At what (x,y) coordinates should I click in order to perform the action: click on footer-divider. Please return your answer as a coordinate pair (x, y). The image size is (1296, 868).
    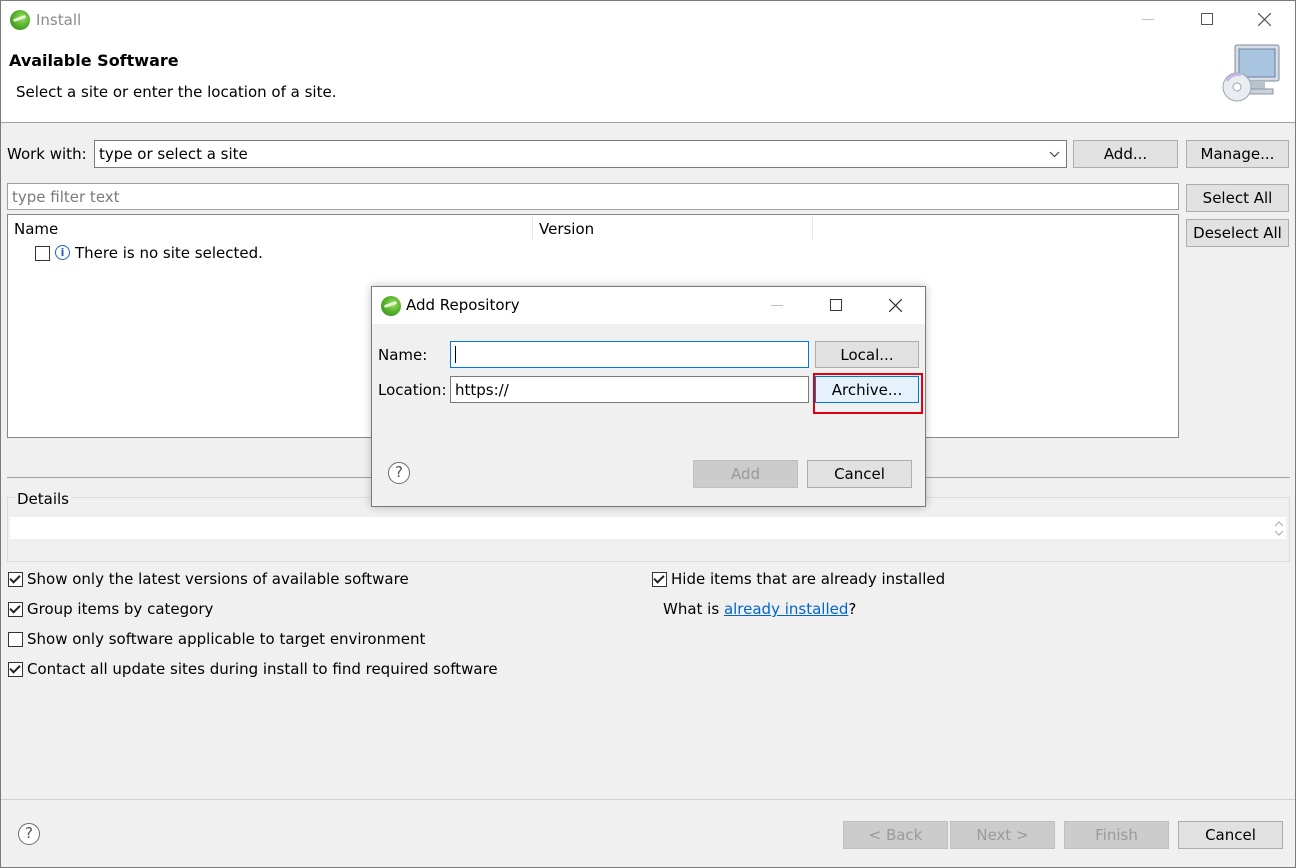
    Looking at the image, I should click on (648, 799).